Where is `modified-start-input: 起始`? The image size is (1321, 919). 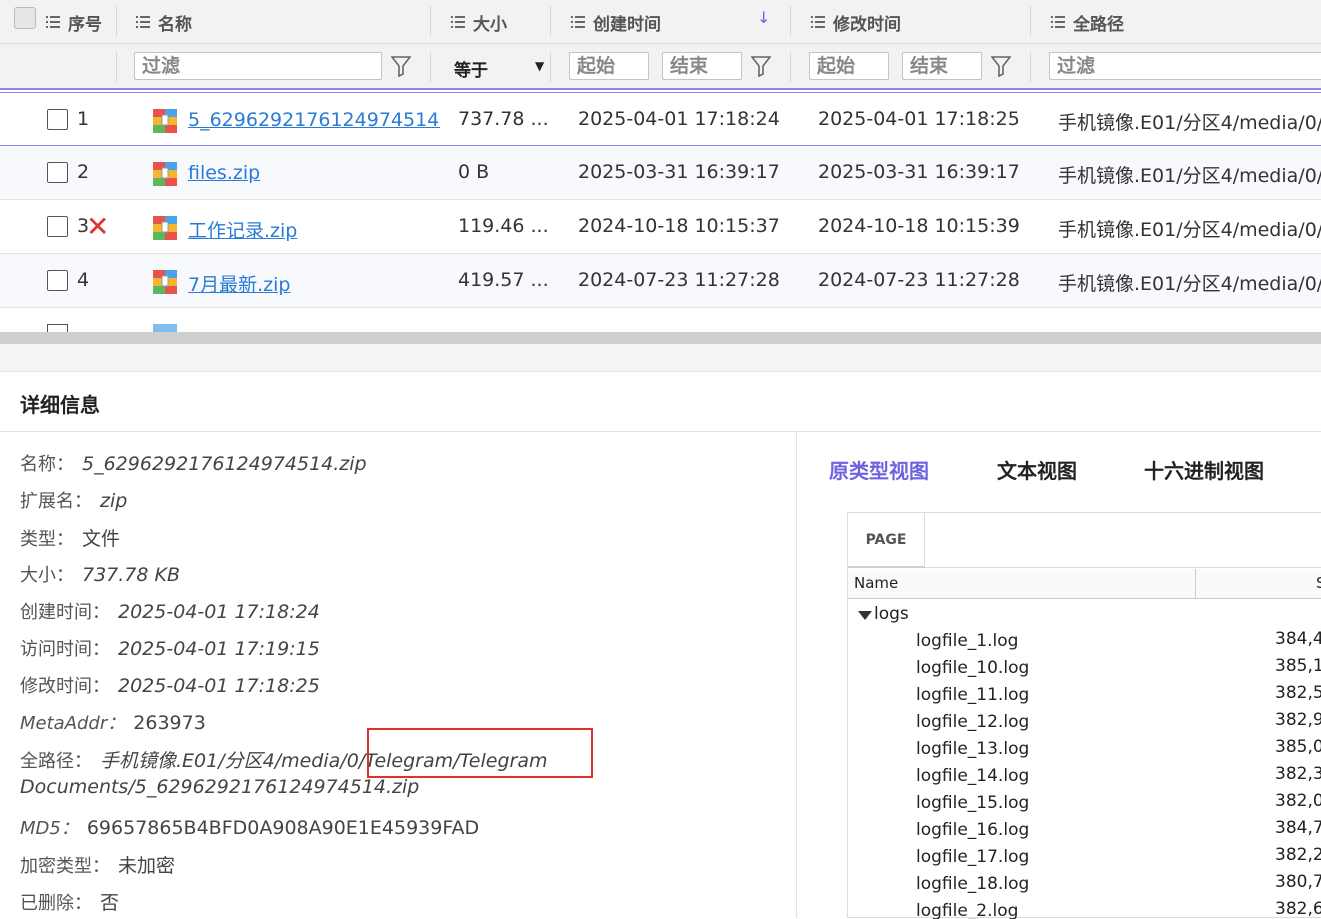
modified-start-input: 起始 is located at coordinates (849, 66).